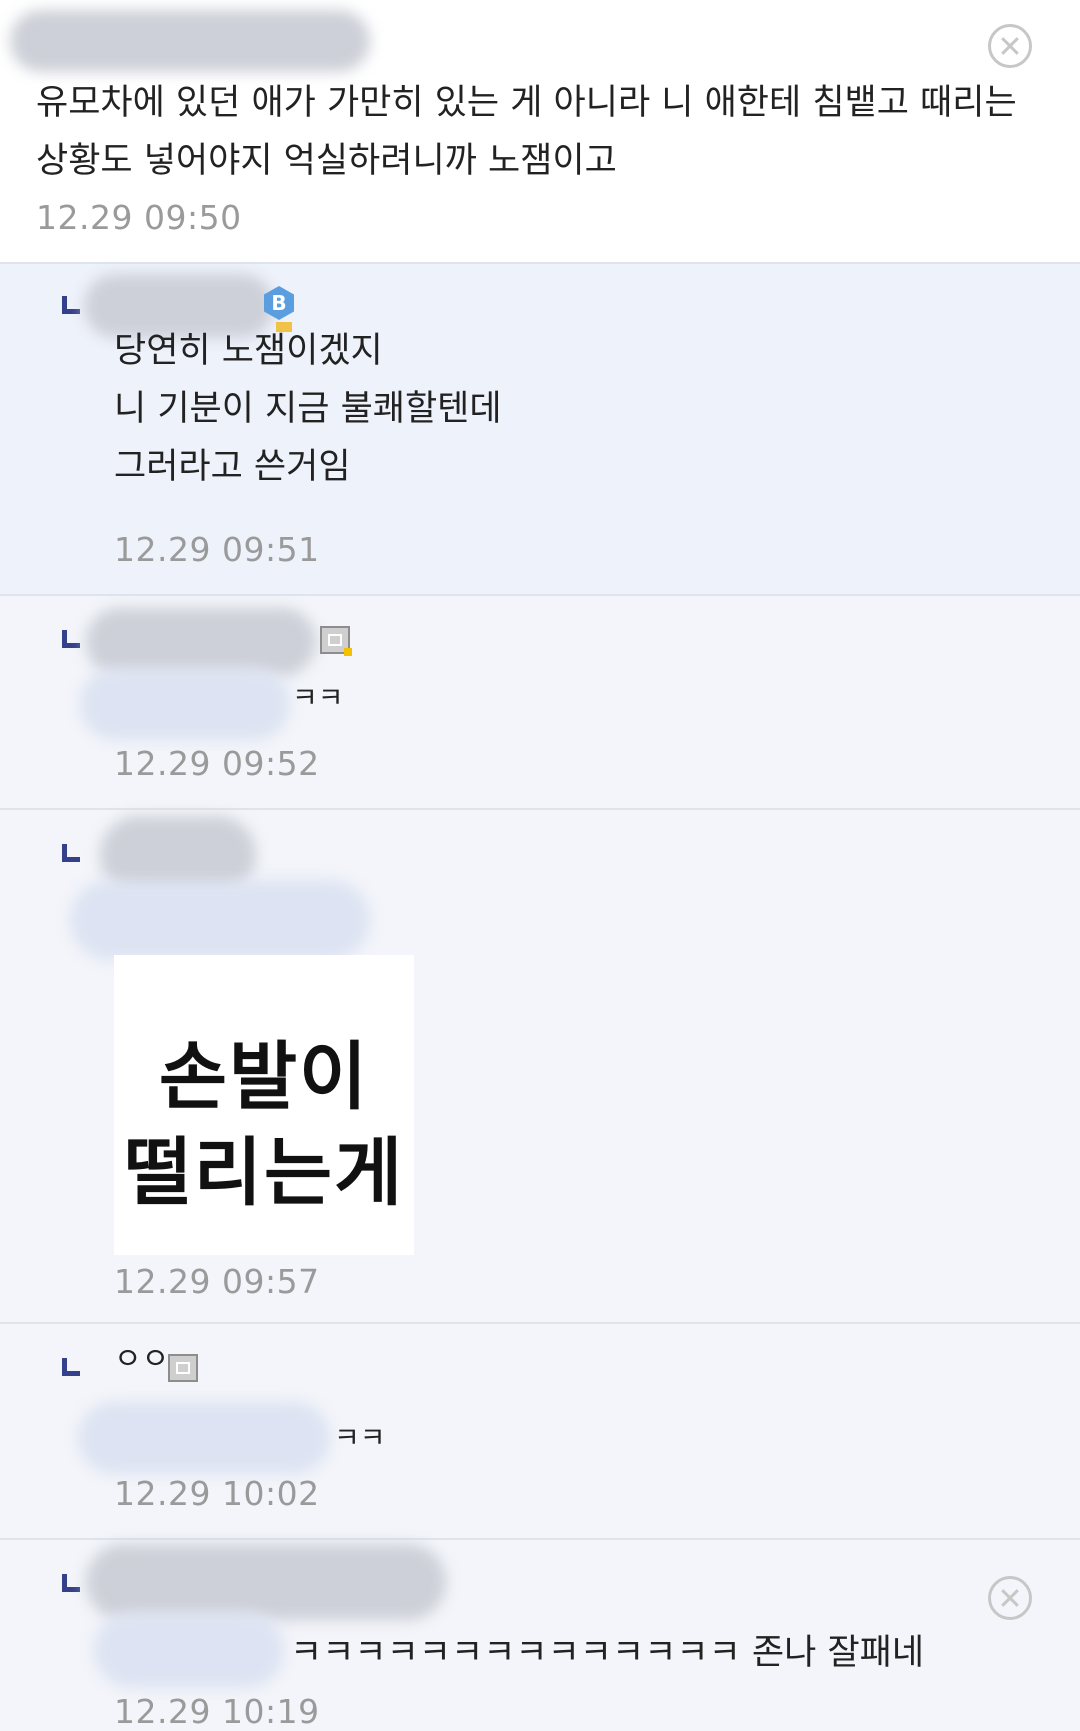  I want to click on comment-timestamp: 12.29 10:02, so click(217, 1493).